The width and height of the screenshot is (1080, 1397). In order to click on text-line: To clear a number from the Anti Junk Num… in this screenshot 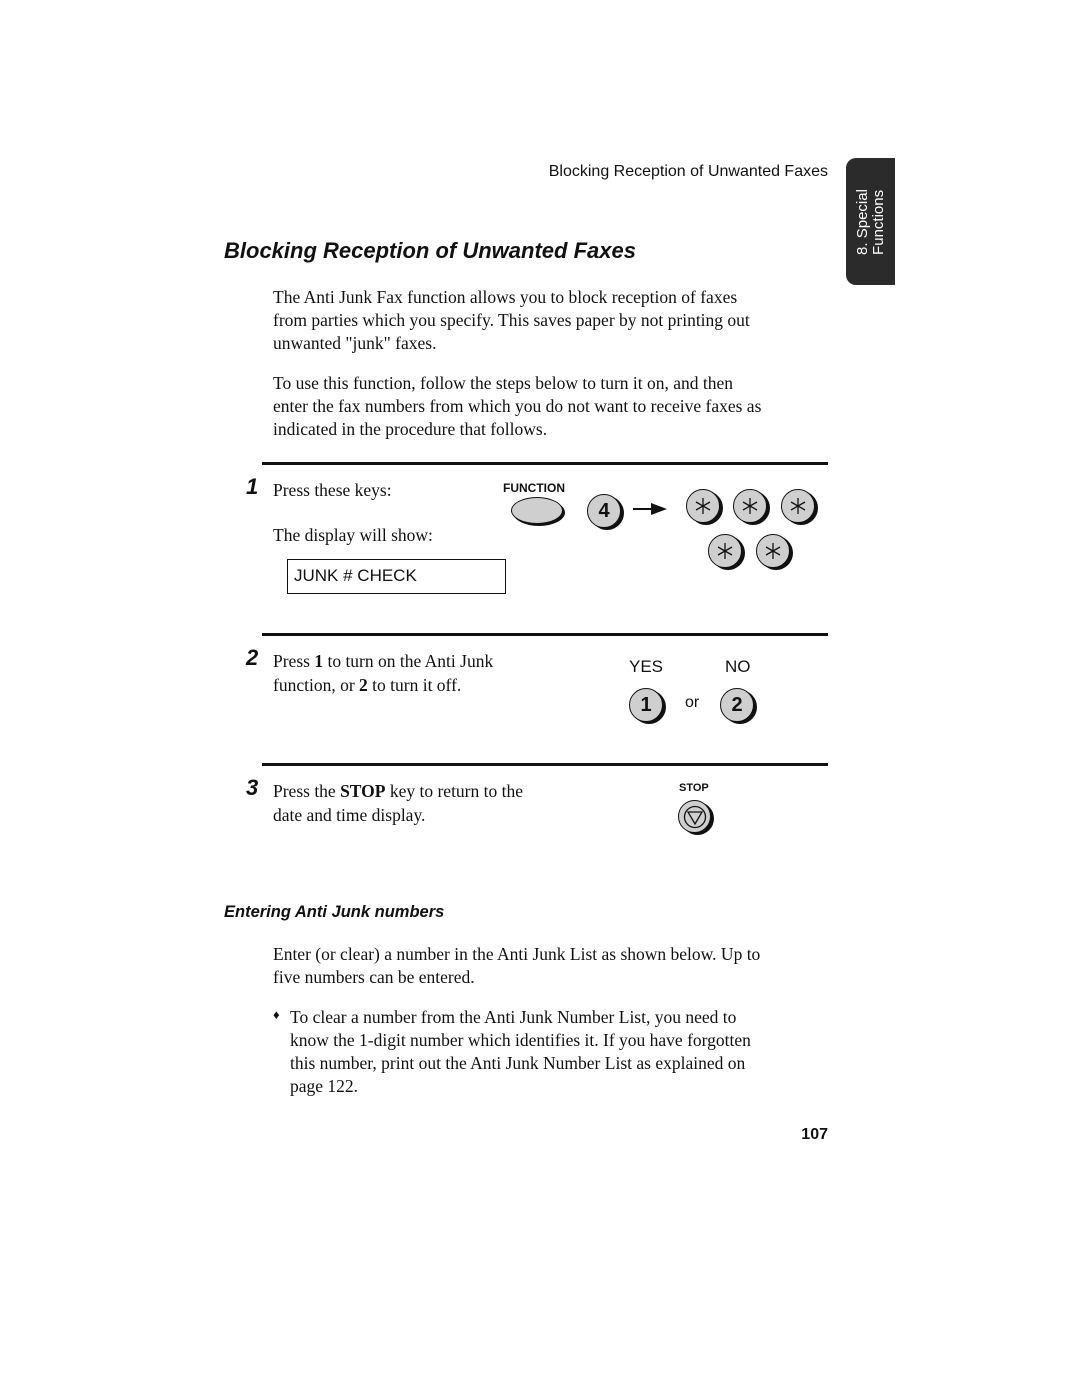, I will do `click(513, 1017)`.